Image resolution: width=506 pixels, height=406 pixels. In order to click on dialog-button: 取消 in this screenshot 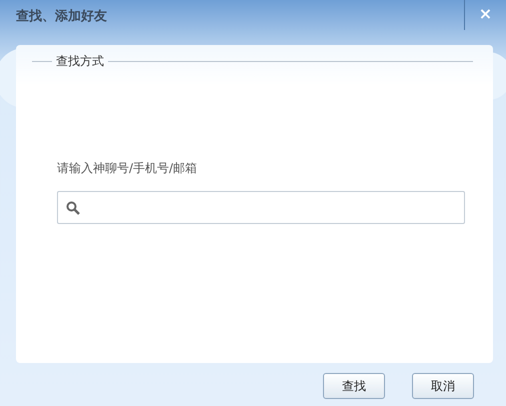, I will do `click(443, 386)`.